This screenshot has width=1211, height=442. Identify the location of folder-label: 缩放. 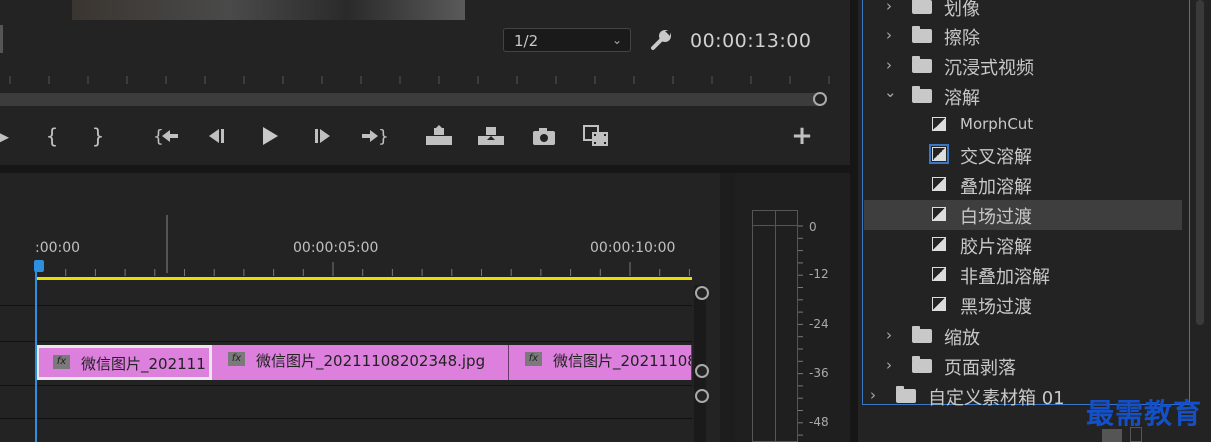
(962, 338).